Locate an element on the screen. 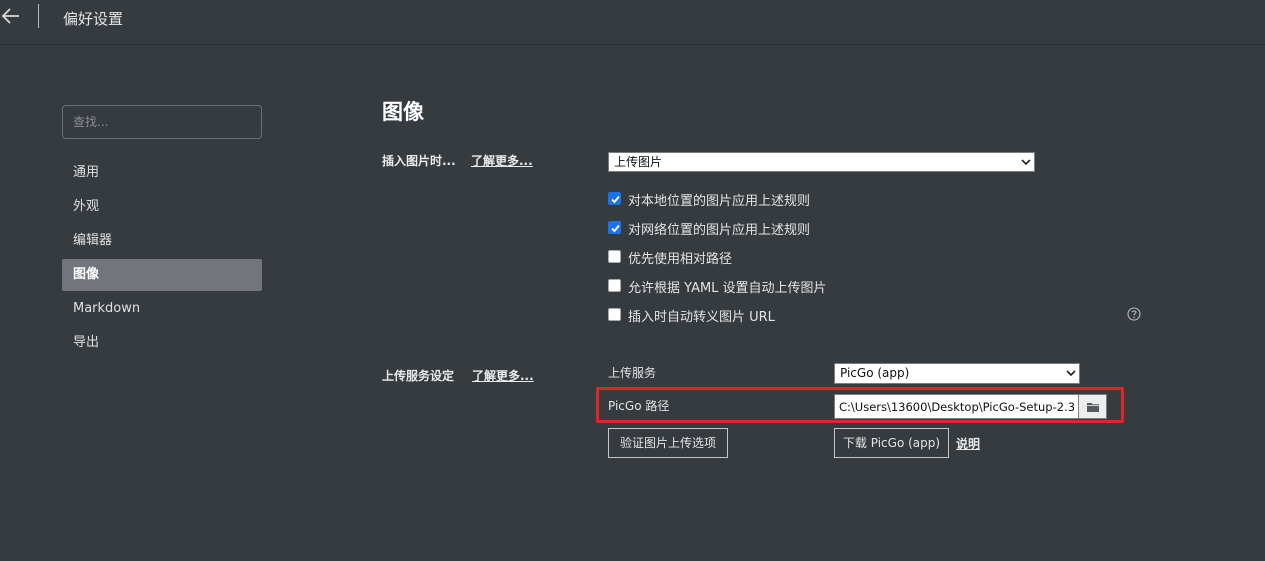  arrow-left-icon is located at coordinates (10, 16).